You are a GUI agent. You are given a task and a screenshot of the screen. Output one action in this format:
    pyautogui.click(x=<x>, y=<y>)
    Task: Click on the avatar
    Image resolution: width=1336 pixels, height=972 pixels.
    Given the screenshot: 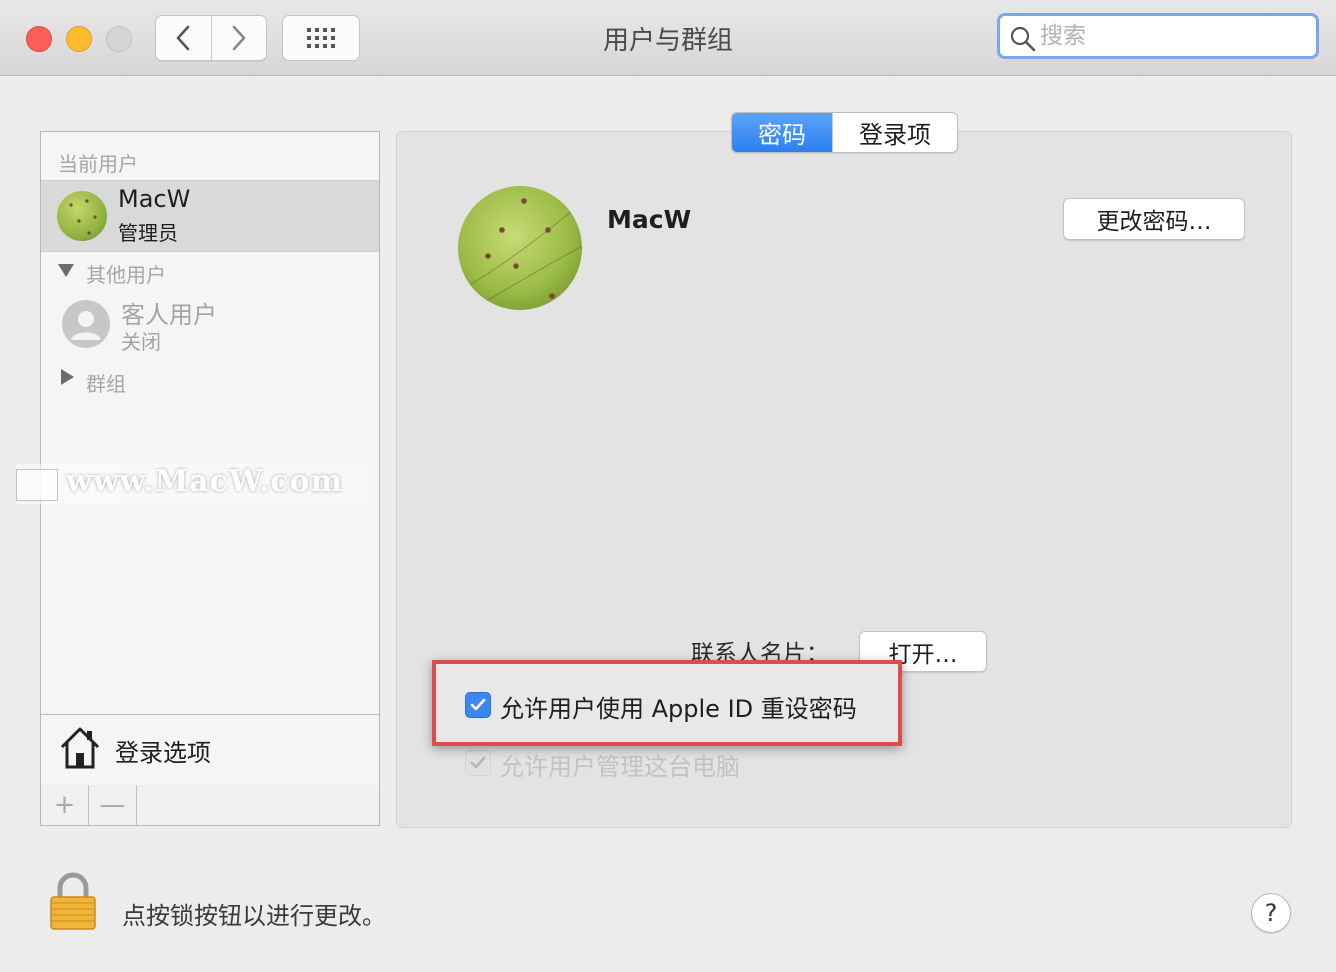 What is the action you would take?
    pyautogui.click(x=82, y=216)
    